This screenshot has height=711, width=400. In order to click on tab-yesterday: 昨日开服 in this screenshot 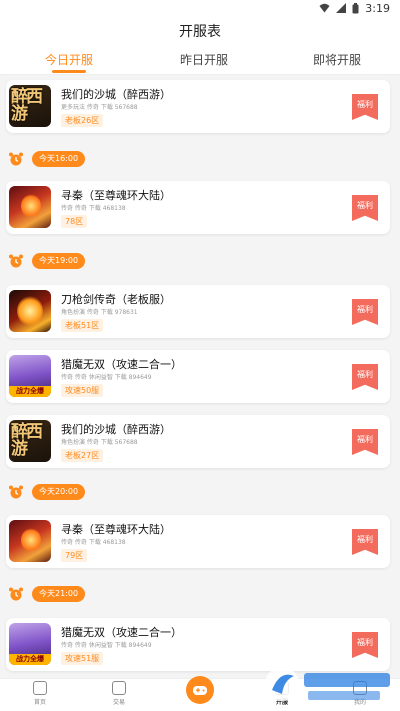, I will do `click(204, 59)`.